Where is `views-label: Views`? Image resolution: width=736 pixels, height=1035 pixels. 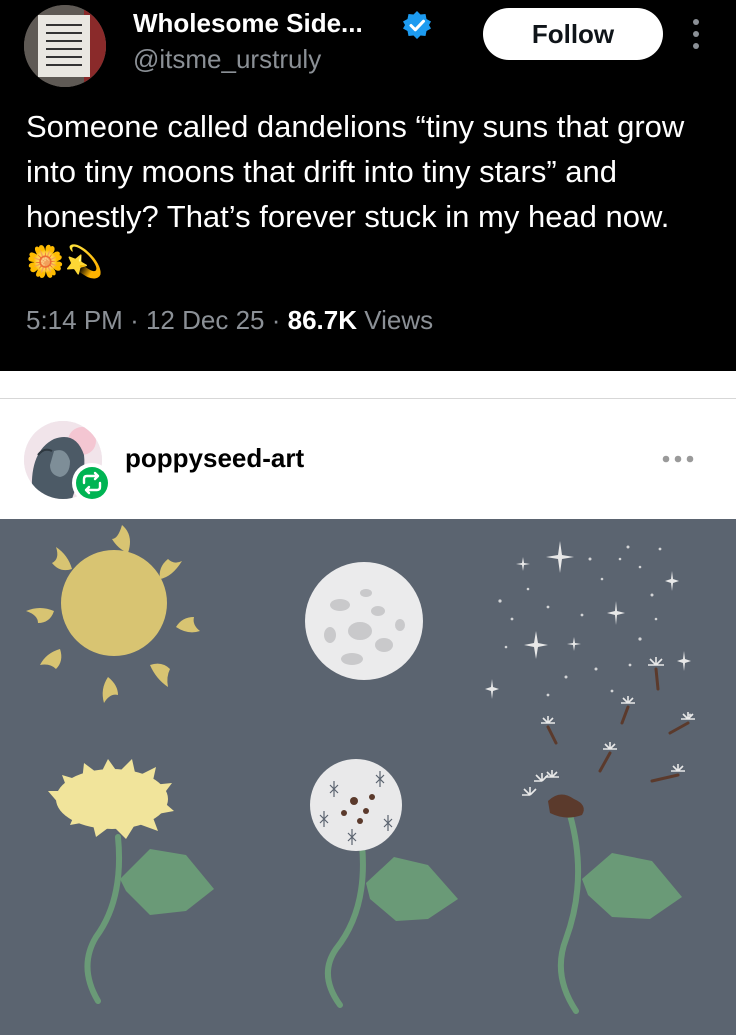 views-label: Views is located at coordinates (399, 320).